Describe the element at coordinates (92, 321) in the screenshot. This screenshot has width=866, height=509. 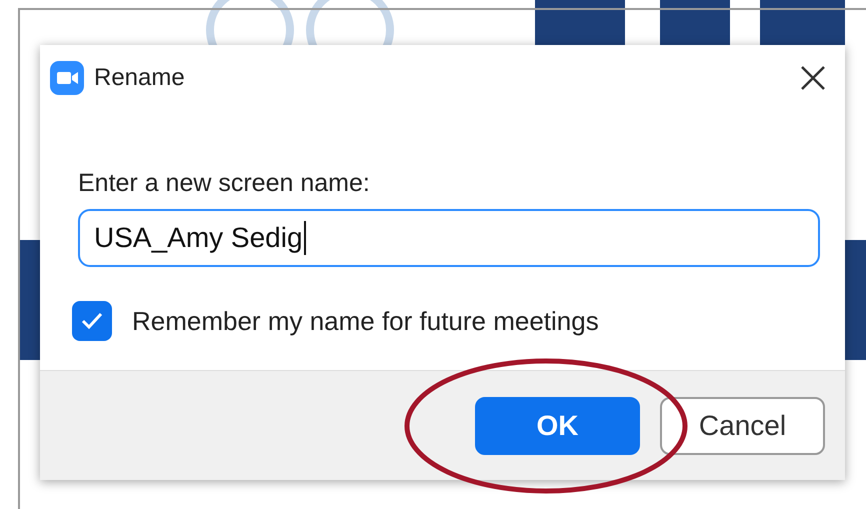
I see `checkbox` at that location.